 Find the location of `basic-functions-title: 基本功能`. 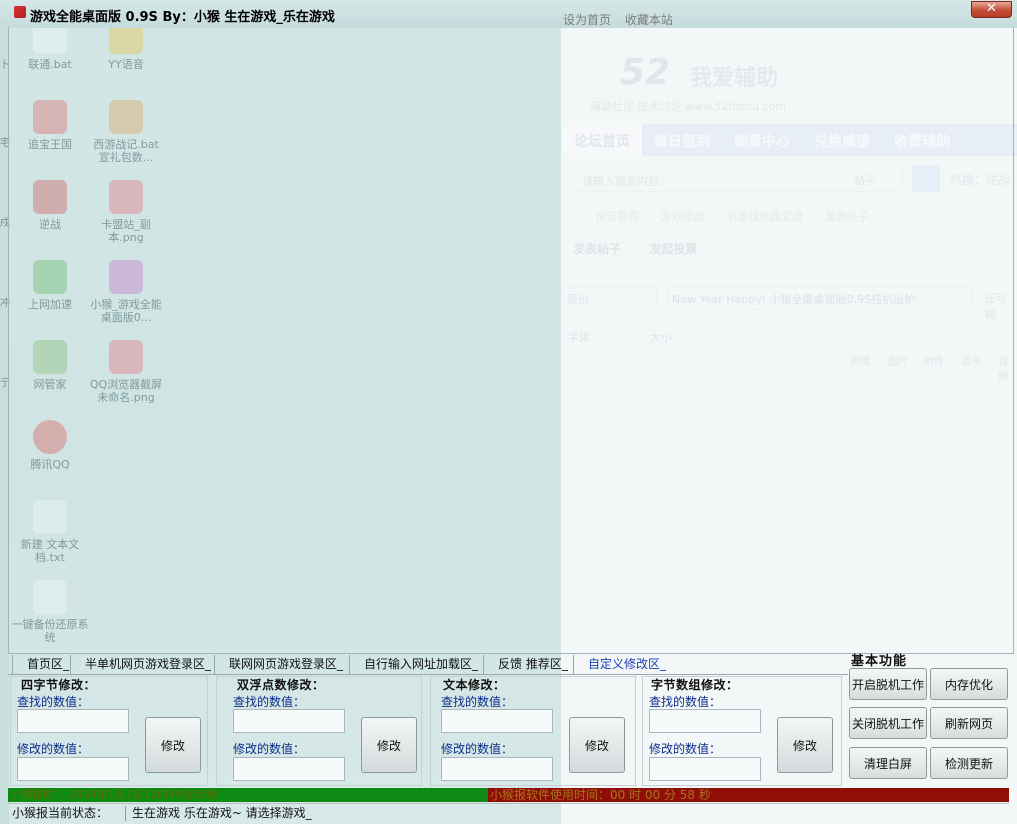

basic-functions-title: 基本功能 is located at coordinates (879, 661).